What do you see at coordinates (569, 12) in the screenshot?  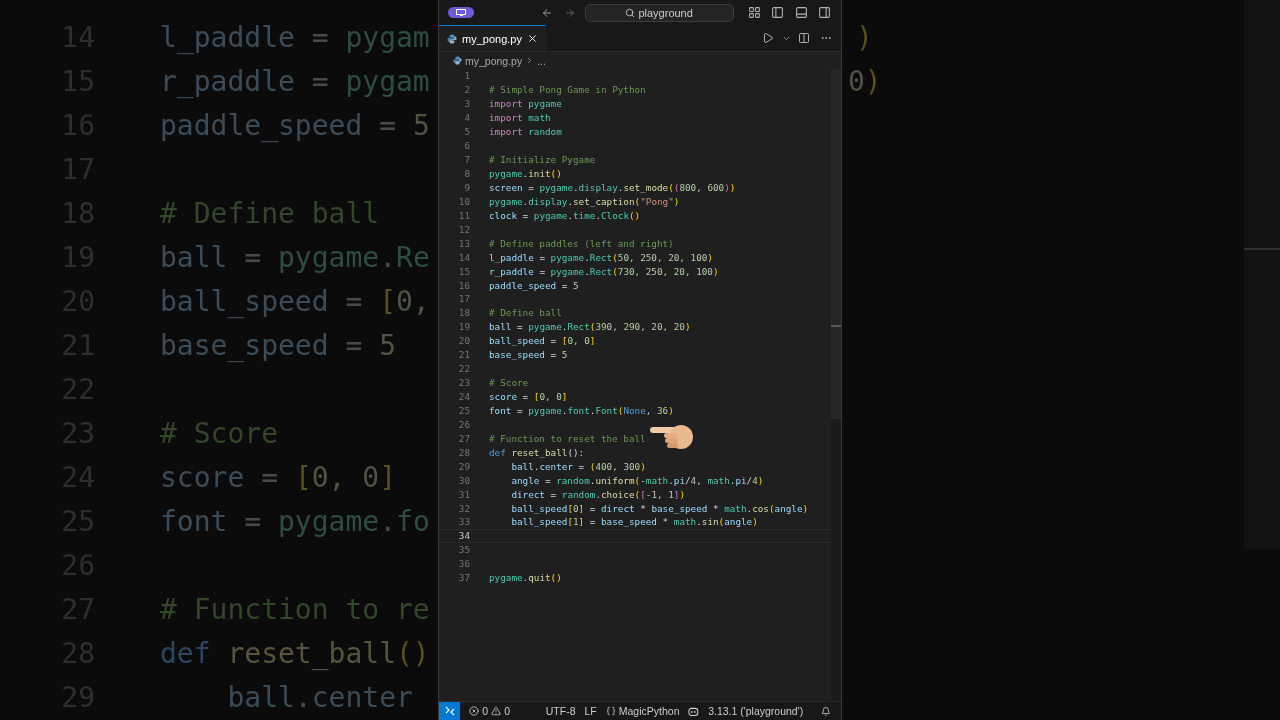 I see `arrow-right-icon` at bounding box center [569, 12].